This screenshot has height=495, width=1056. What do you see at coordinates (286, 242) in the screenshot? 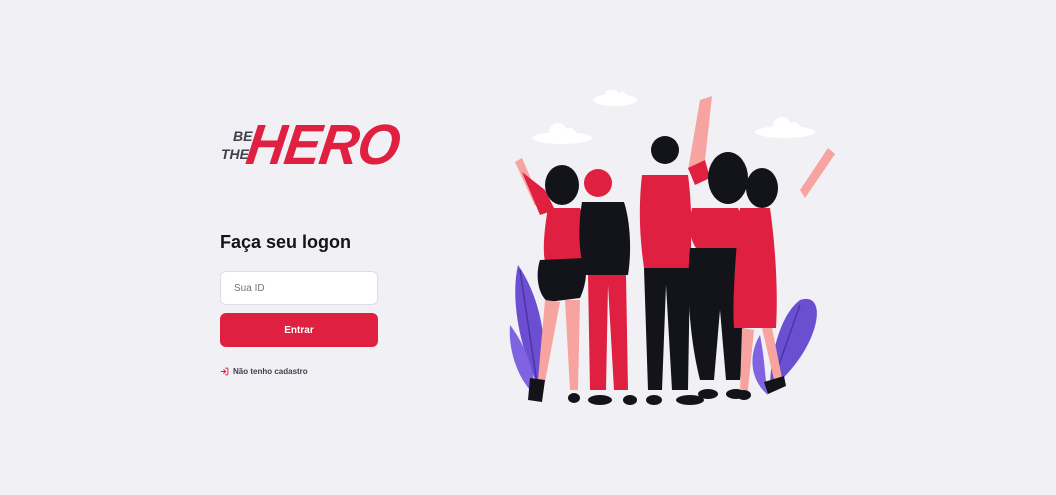
I see `logon-title: Faça seu logon` at bounding box center [286, 242].